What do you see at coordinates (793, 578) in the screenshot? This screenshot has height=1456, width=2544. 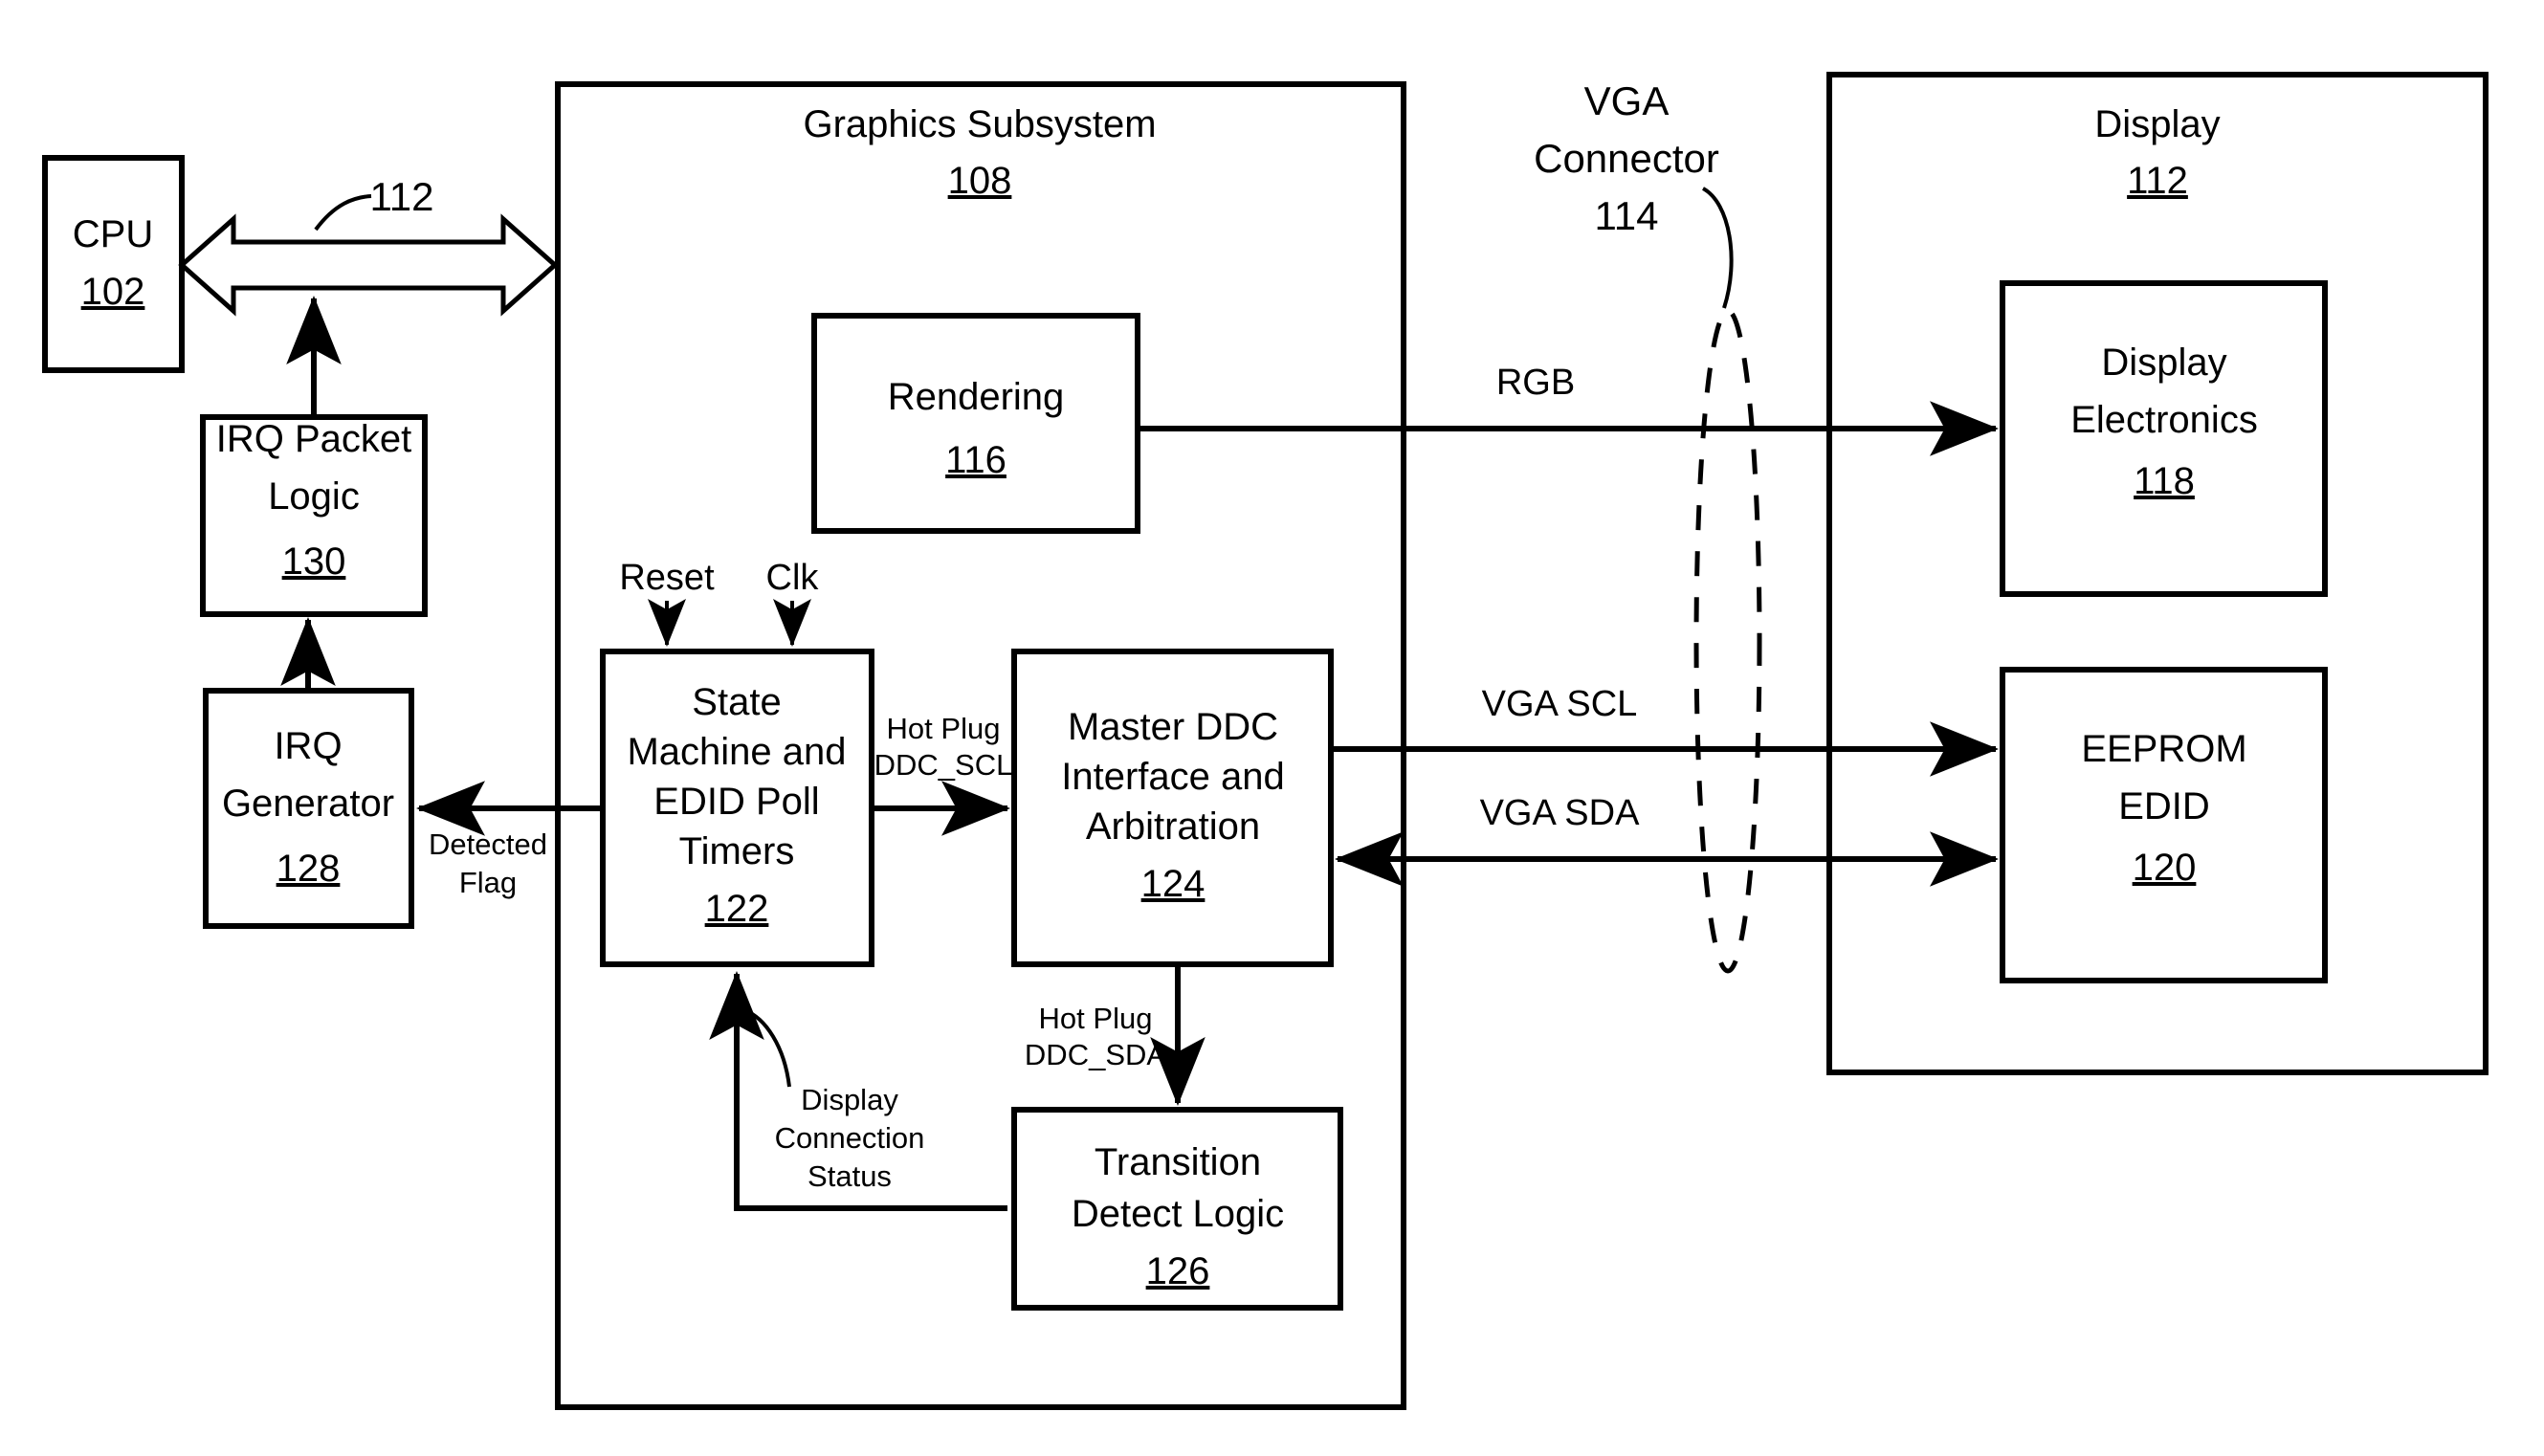 I see `clk-label: Clk` at bounding box center [793, 578].